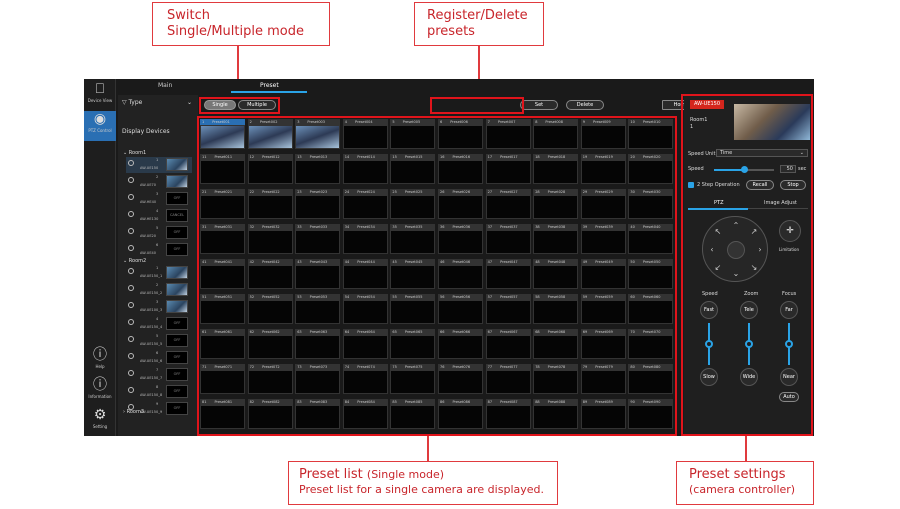  I want to click on device-name: AW-UE150_8, so click(151, 395).